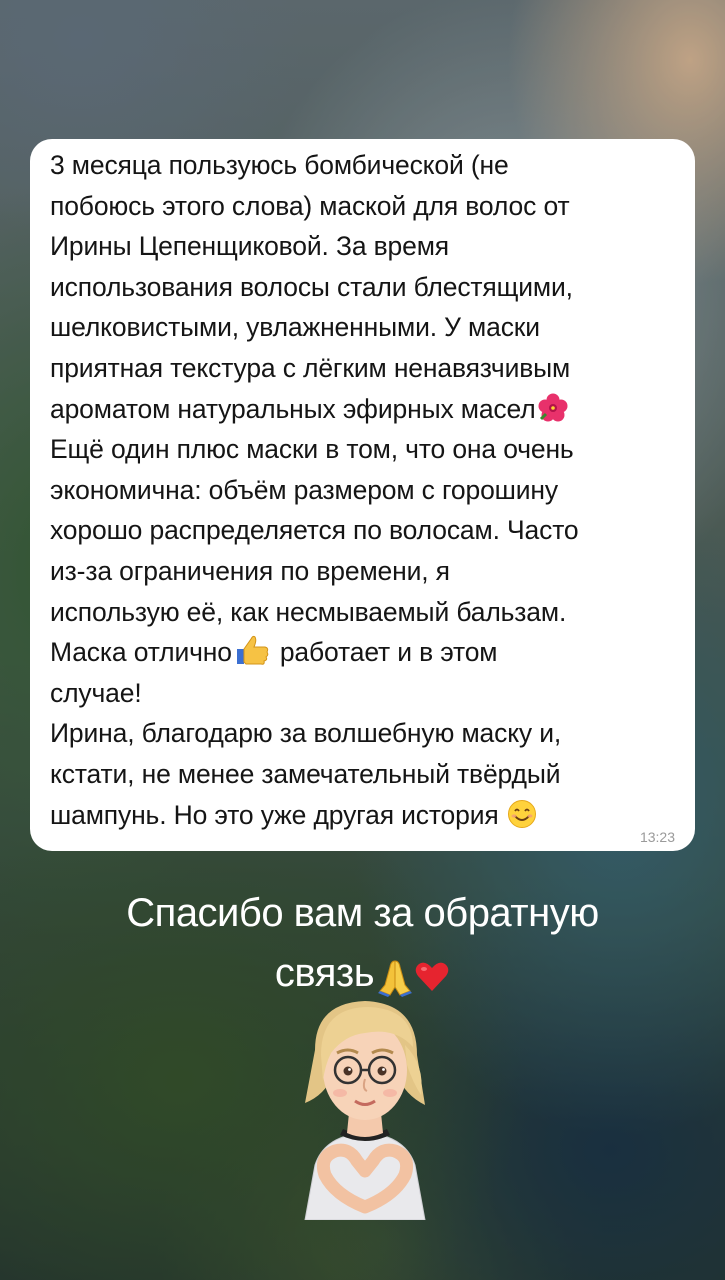 This screenshot has height=1280, width=725. Describe the element at coordinates (250, 570) in the screenshot. I see `message-line: из-за ограничения по времени, я` at that location.